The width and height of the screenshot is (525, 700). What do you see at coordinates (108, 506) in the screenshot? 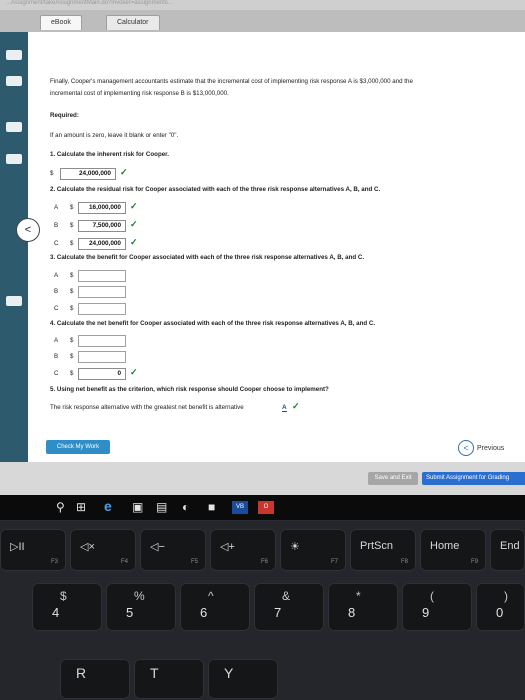
I see `edge-icon: e` at bounding box center [108, 506].